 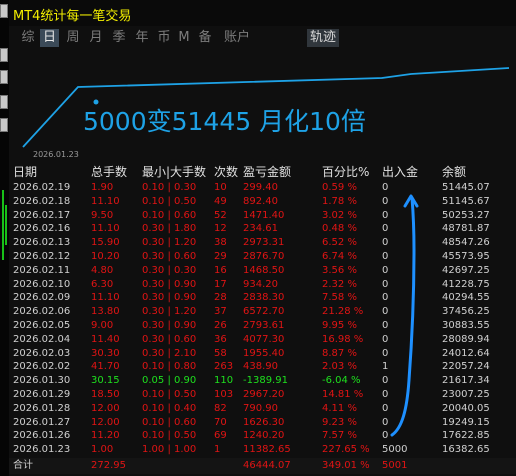 What do you see at coordinates (400, 172) in the screenshot?
I see `header-deposit: 出入金` at bounding box center [400, 172].